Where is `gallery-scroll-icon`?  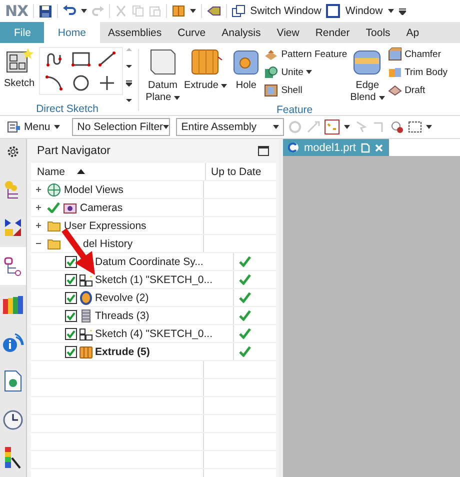
gallery-scroll-icon is located at coordinates (129, 75).